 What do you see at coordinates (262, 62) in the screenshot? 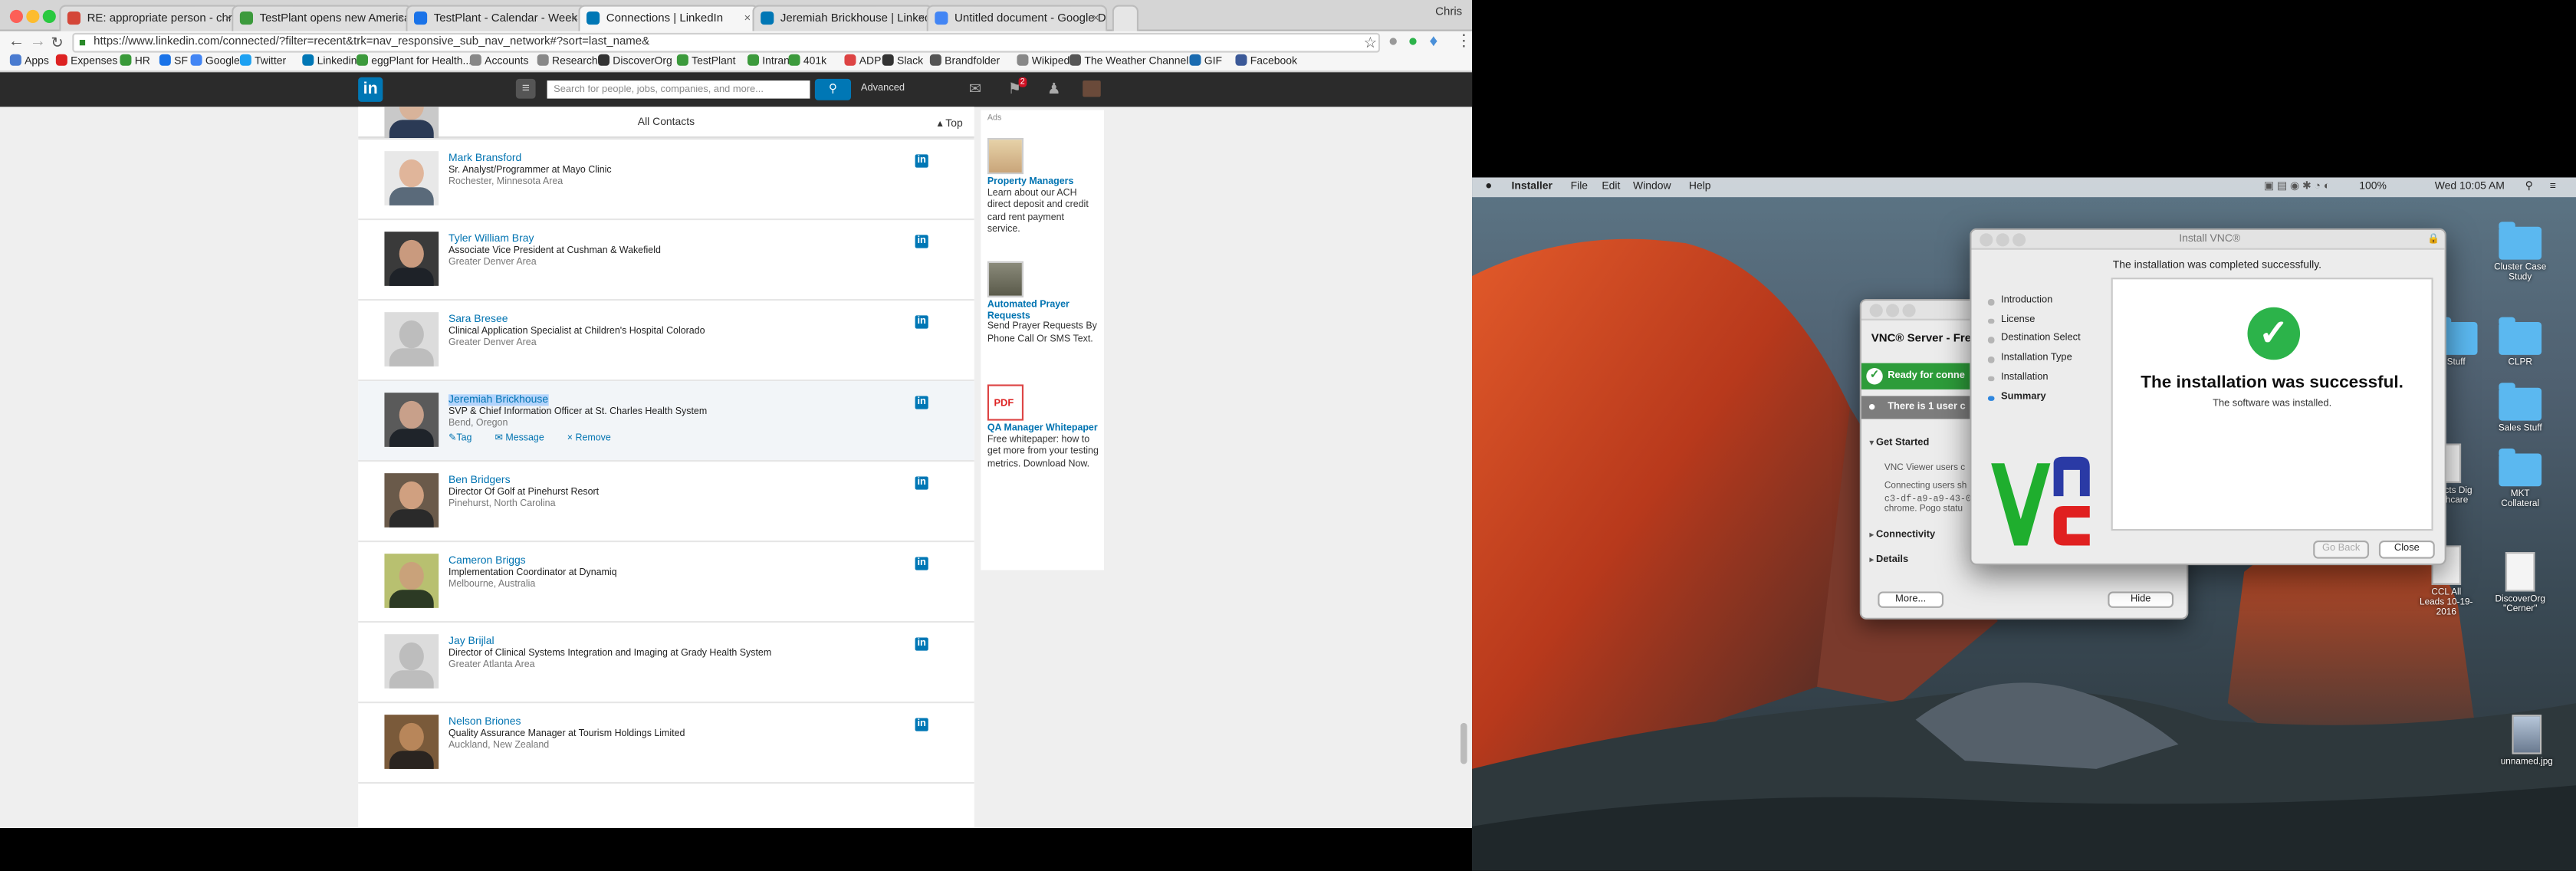
I see `bookmark-twitter: Twitter` at bounding box center [262, 62].